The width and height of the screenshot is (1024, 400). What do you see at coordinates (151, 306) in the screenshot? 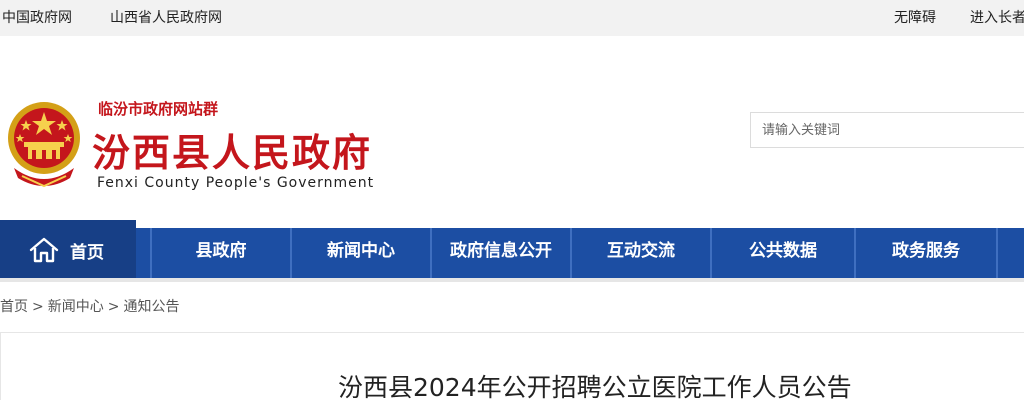
I see `breadcrumb-notices: 通知公告` at bounding box center [151, 306].